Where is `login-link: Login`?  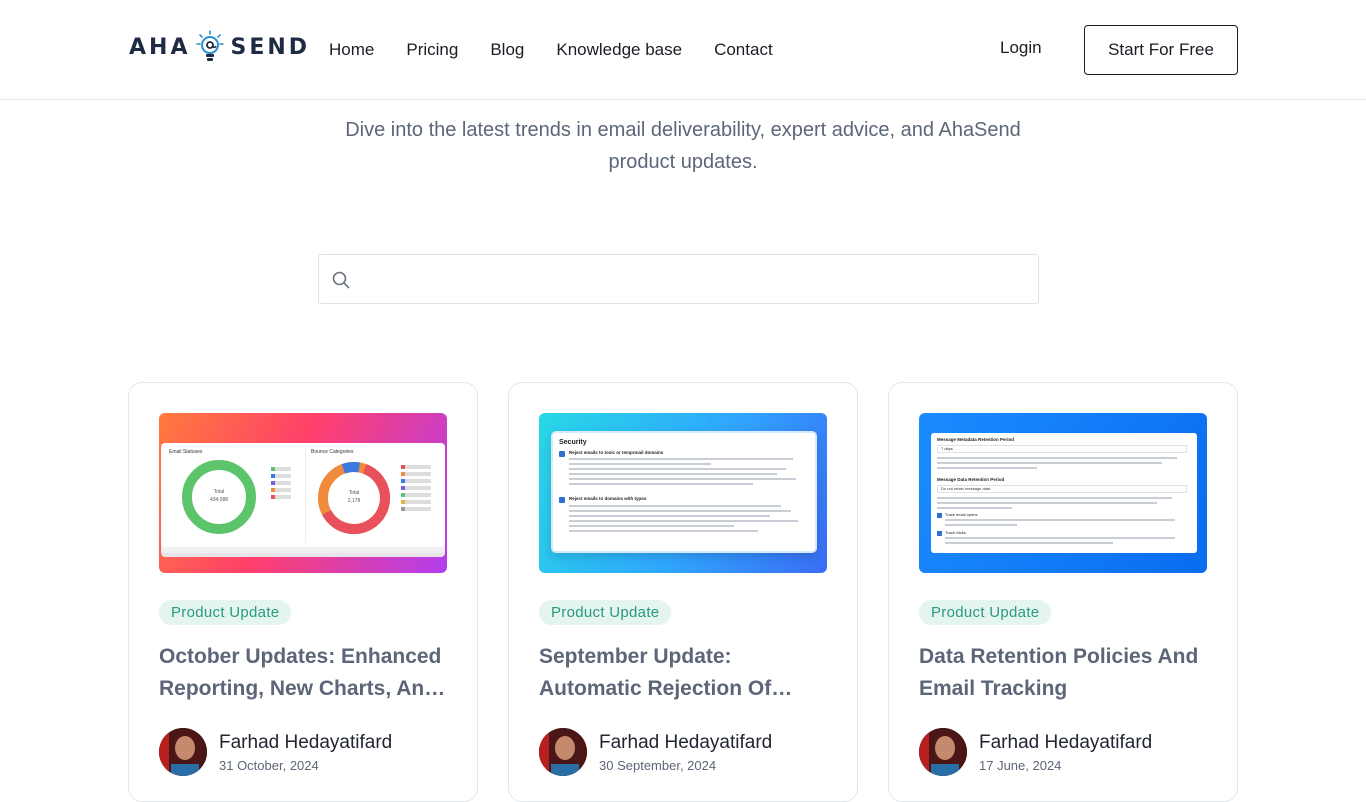 login-link: Login is located at coordinates (1021, 48).